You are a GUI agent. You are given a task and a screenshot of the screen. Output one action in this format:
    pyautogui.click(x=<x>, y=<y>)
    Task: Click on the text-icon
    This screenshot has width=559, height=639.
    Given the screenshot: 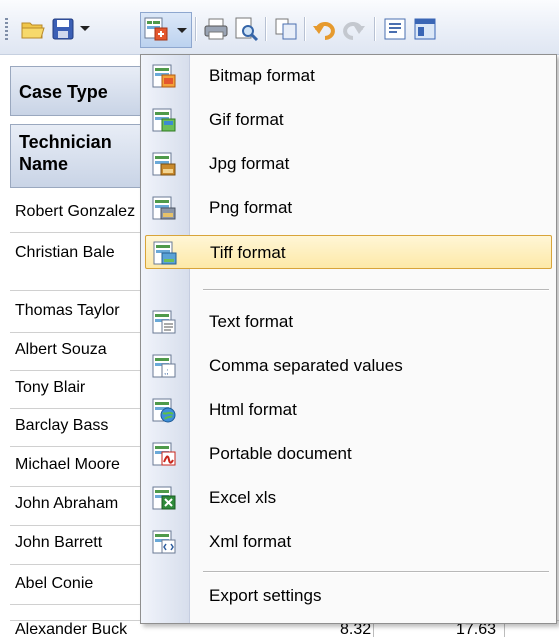 What is the action you would take?
    pyautogui.click(x=164, y=322)
    